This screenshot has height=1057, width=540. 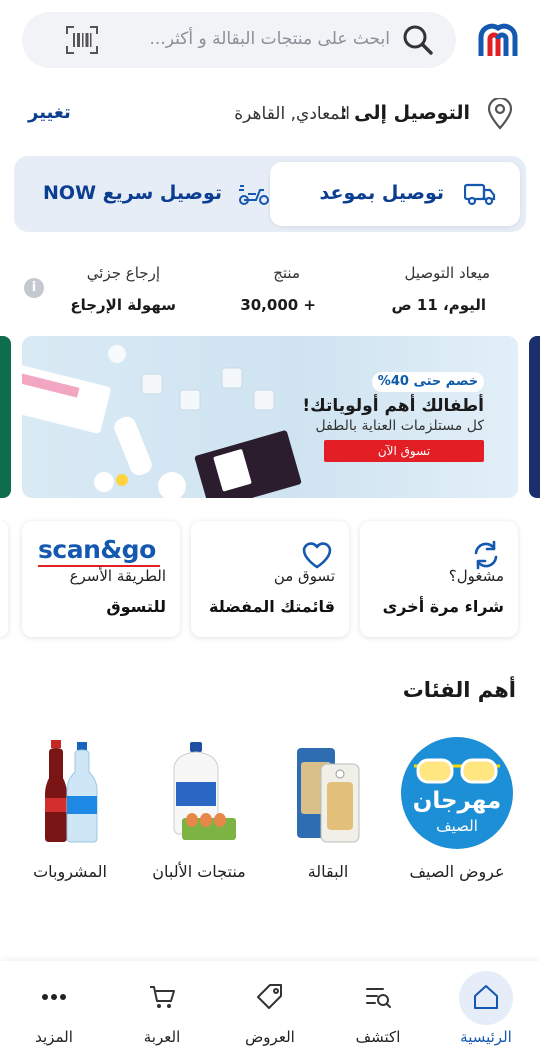 What do you see at coordinates (5, 417) in the screenshot?
I see `previous-banner-peek` at bounding box center [5, 417].